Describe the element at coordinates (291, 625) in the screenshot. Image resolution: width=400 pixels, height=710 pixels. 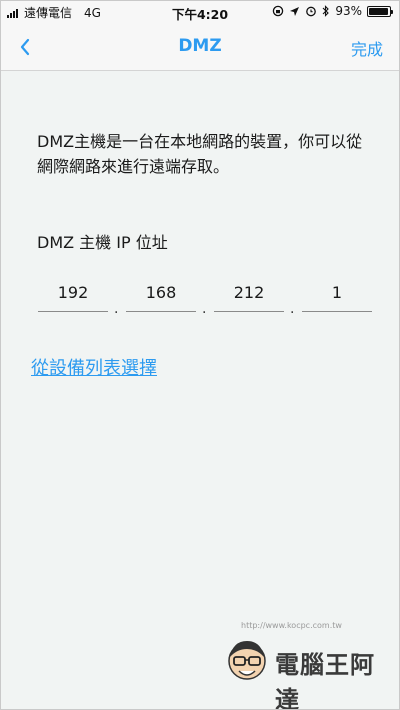
I see `watermark-url: http://www.kocpc.com.tw` at that location.